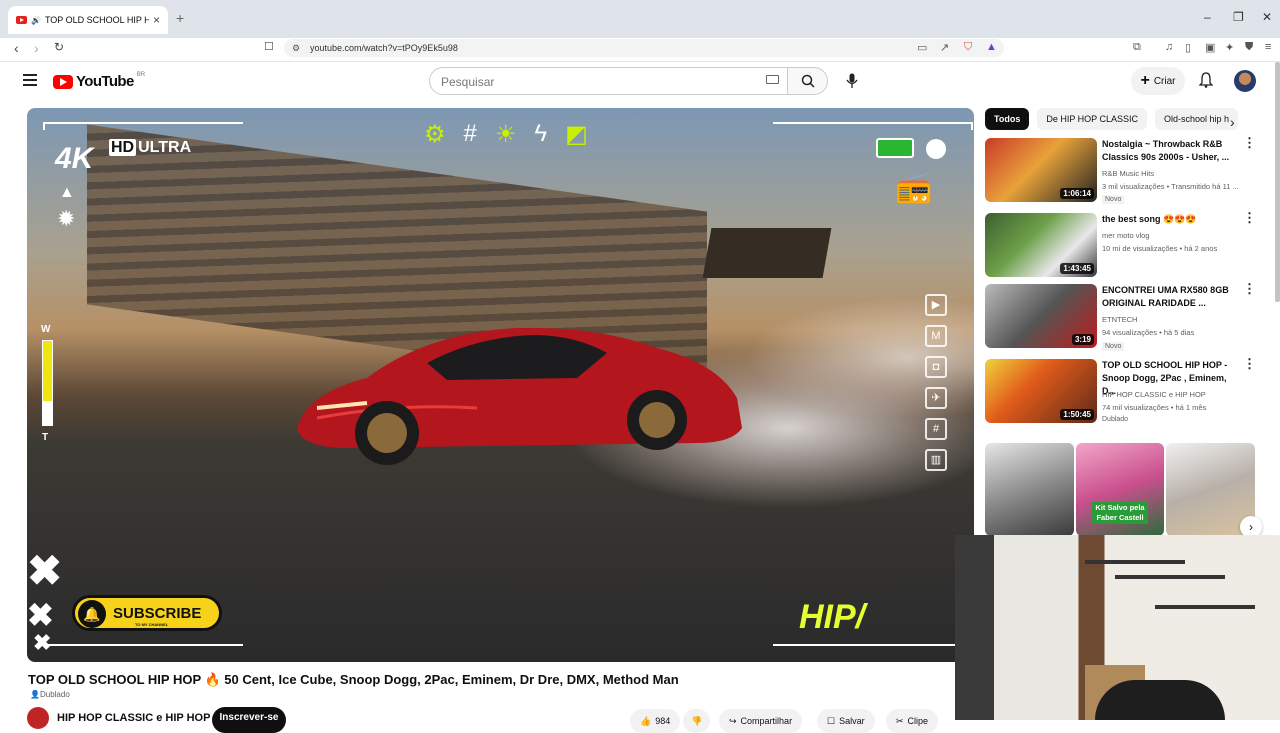 The image size is (1280, 733). What do you see at coordinates (912, 721) in the screenshot?
I see `clip-button: ✂ Clipe` at bounding box center [912, 721].